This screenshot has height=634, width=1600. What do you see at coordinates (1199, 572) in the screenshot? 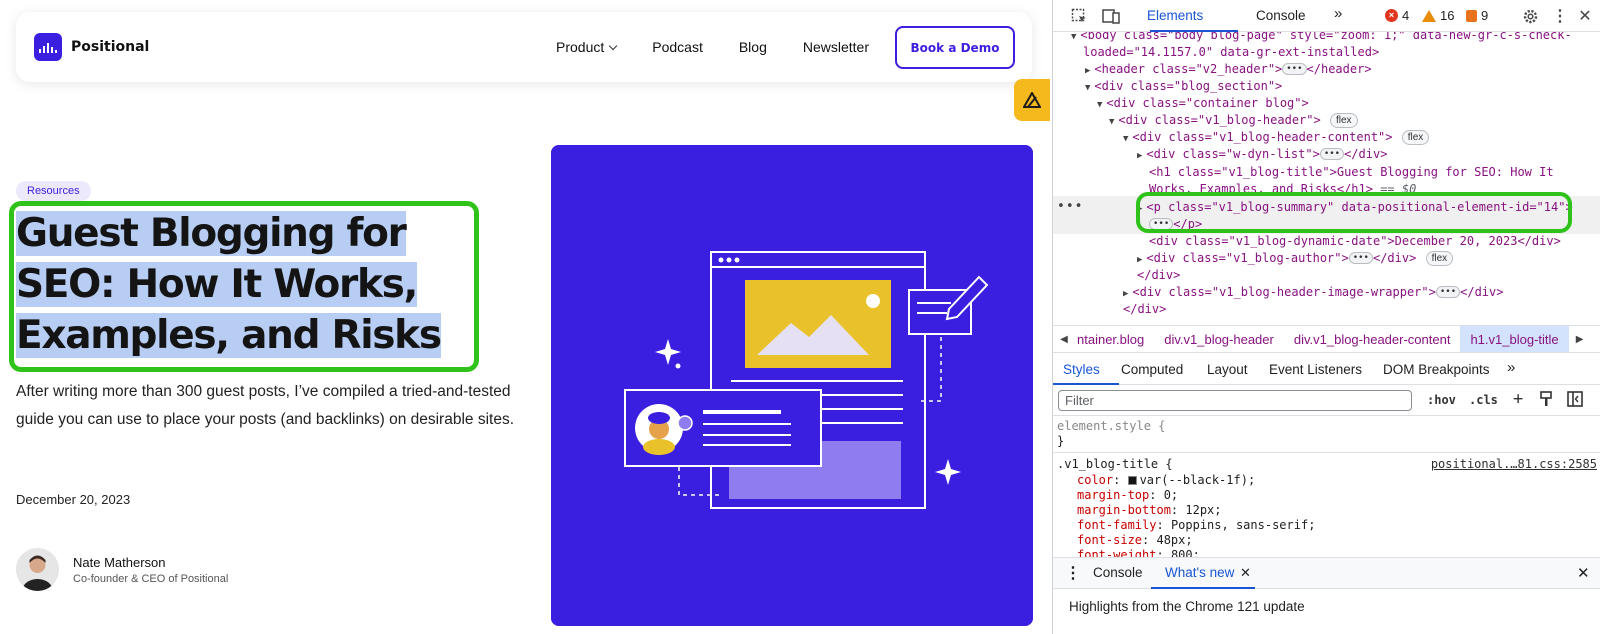
I see `drawer-tab-whats-new: What's new` at bounding box center [1199, 572].